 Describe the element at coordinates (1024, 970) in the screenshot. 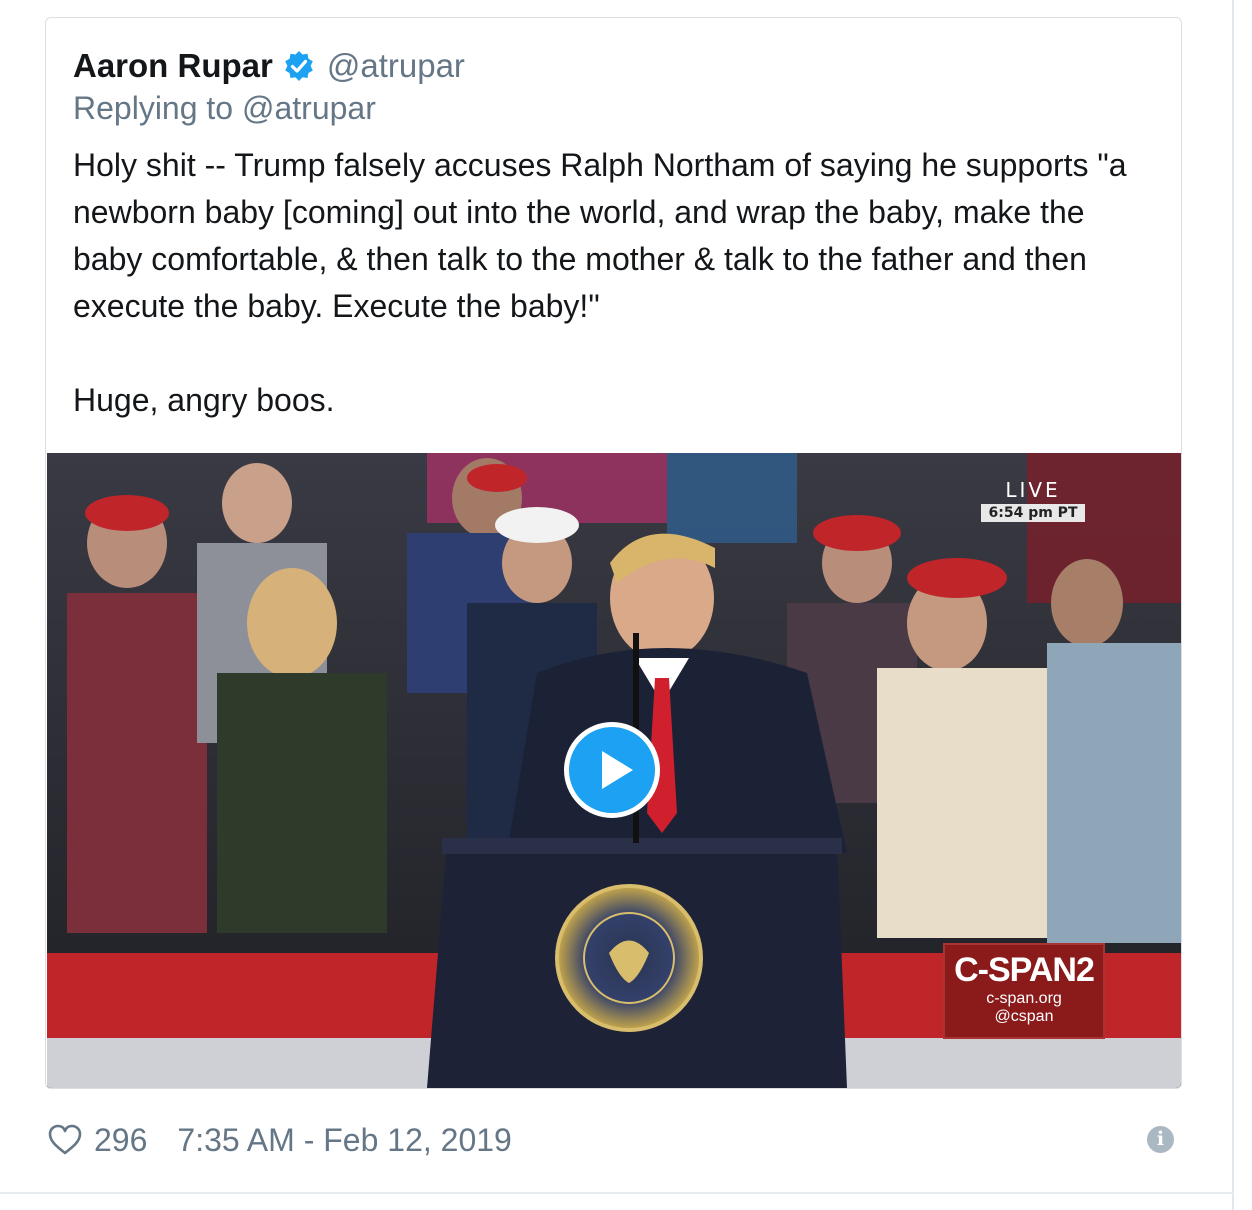

I see `network-name: C-SPAN2` at that location.